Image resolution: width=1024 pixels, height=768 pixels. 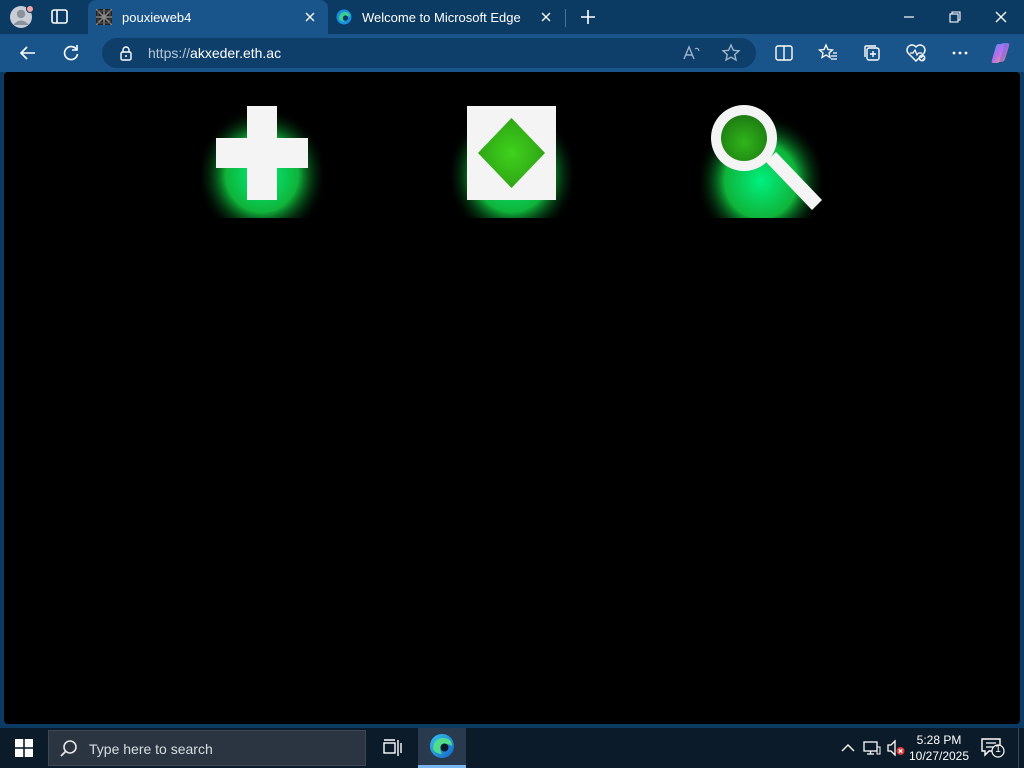 I want to click on taskbar-edge-button, so click(x=442, y=748).